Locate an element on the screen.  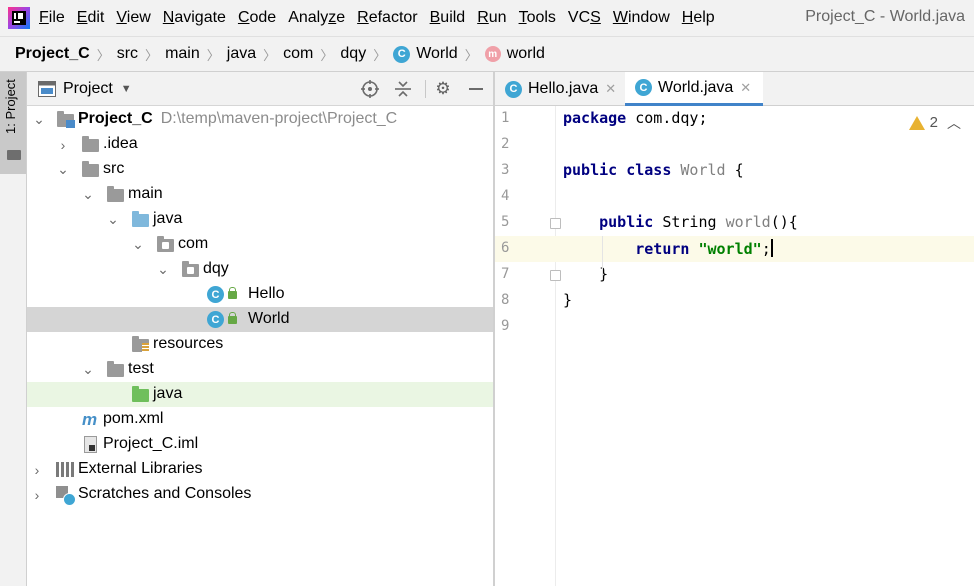
breadcrumb-world-method-label: world is located at coordinates (525, 53).